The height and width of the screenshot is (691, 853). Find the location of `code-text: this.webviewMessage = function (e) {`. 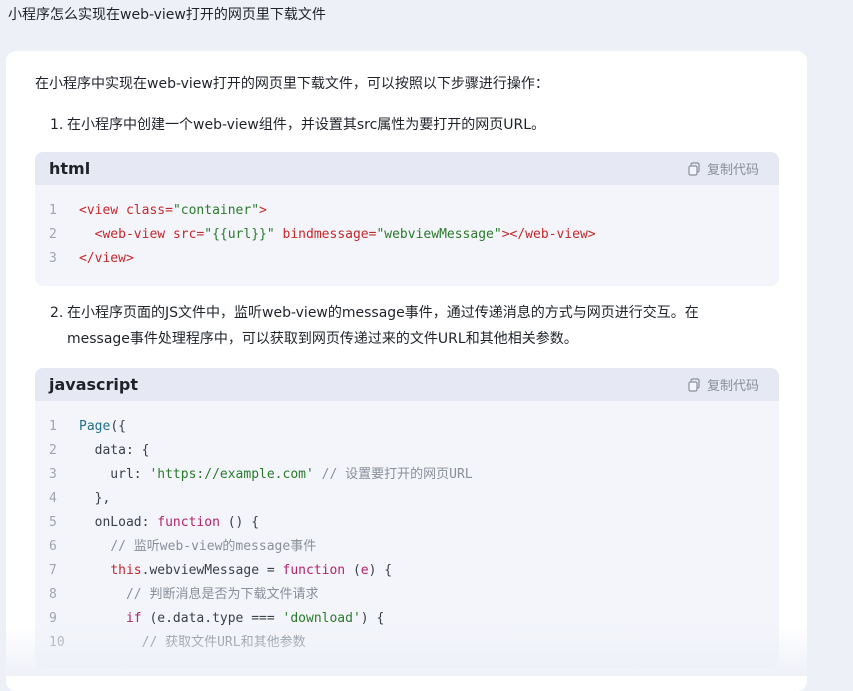

code-text: this.webviewMessage = function (e) { is located at coordinates (235, 571).